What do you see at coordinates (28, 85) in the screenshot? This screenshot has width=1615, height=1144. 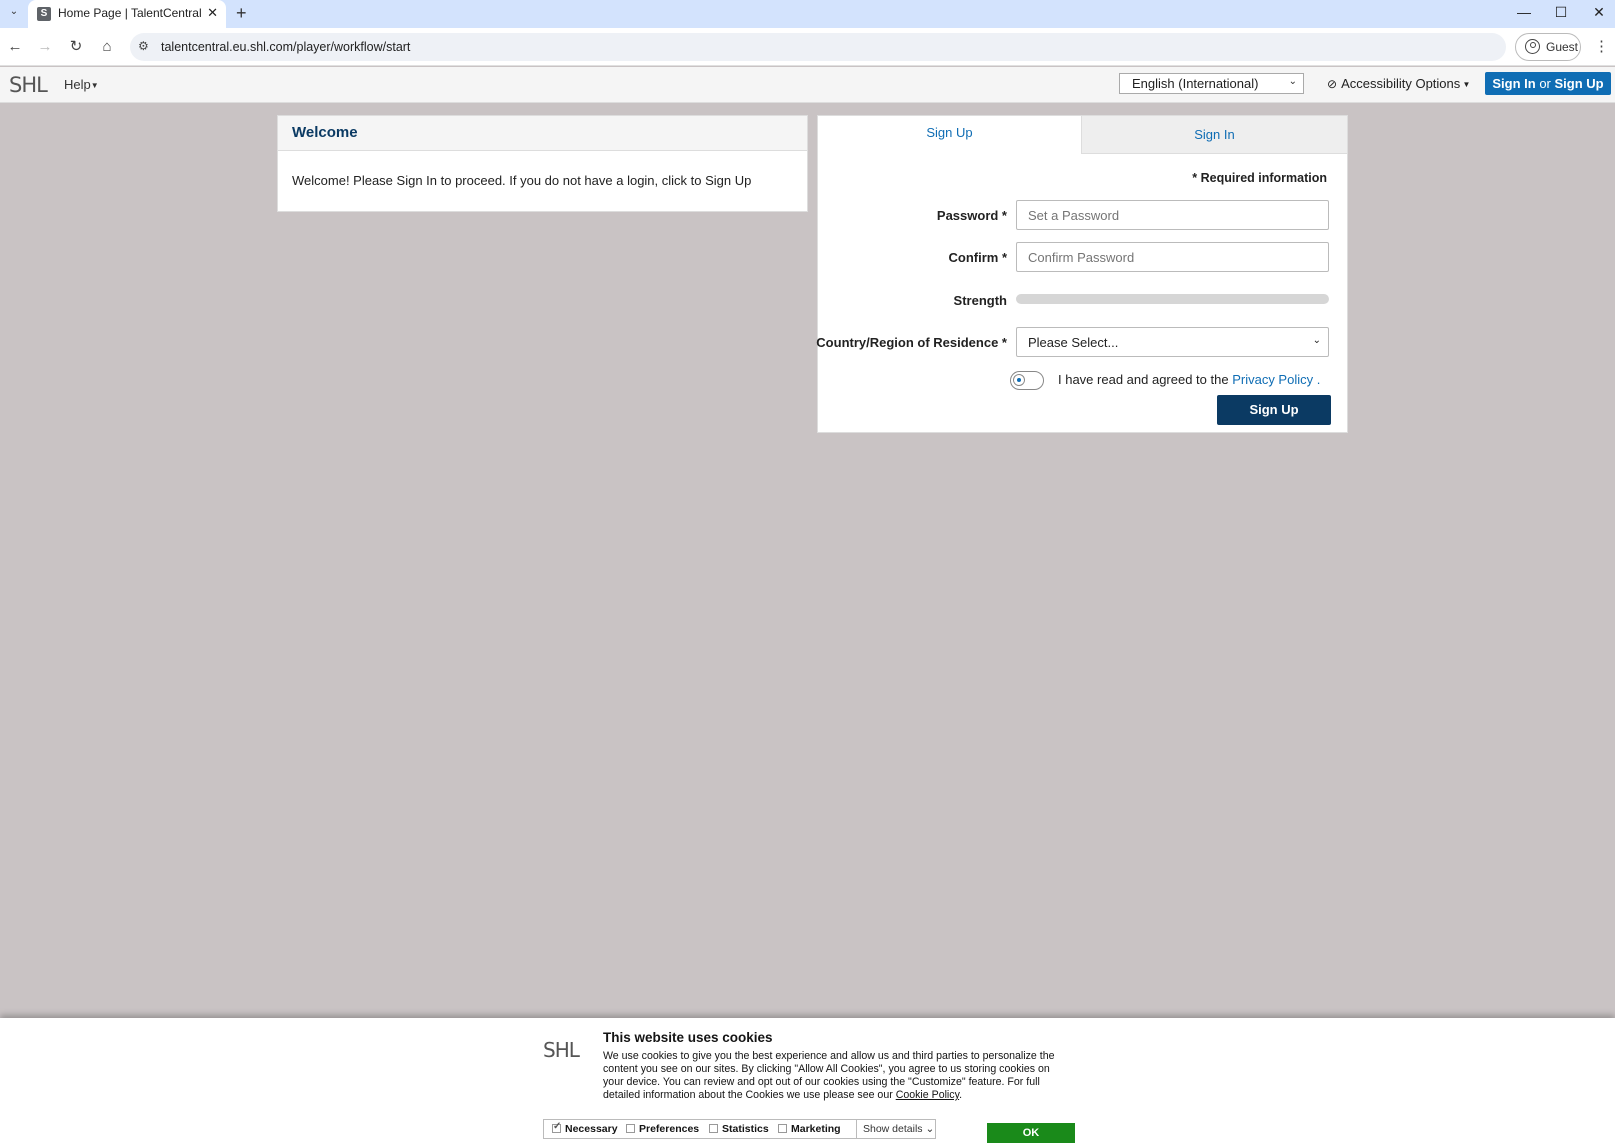 I see `shl-logo: SHL` at bounding box center [28, 85].